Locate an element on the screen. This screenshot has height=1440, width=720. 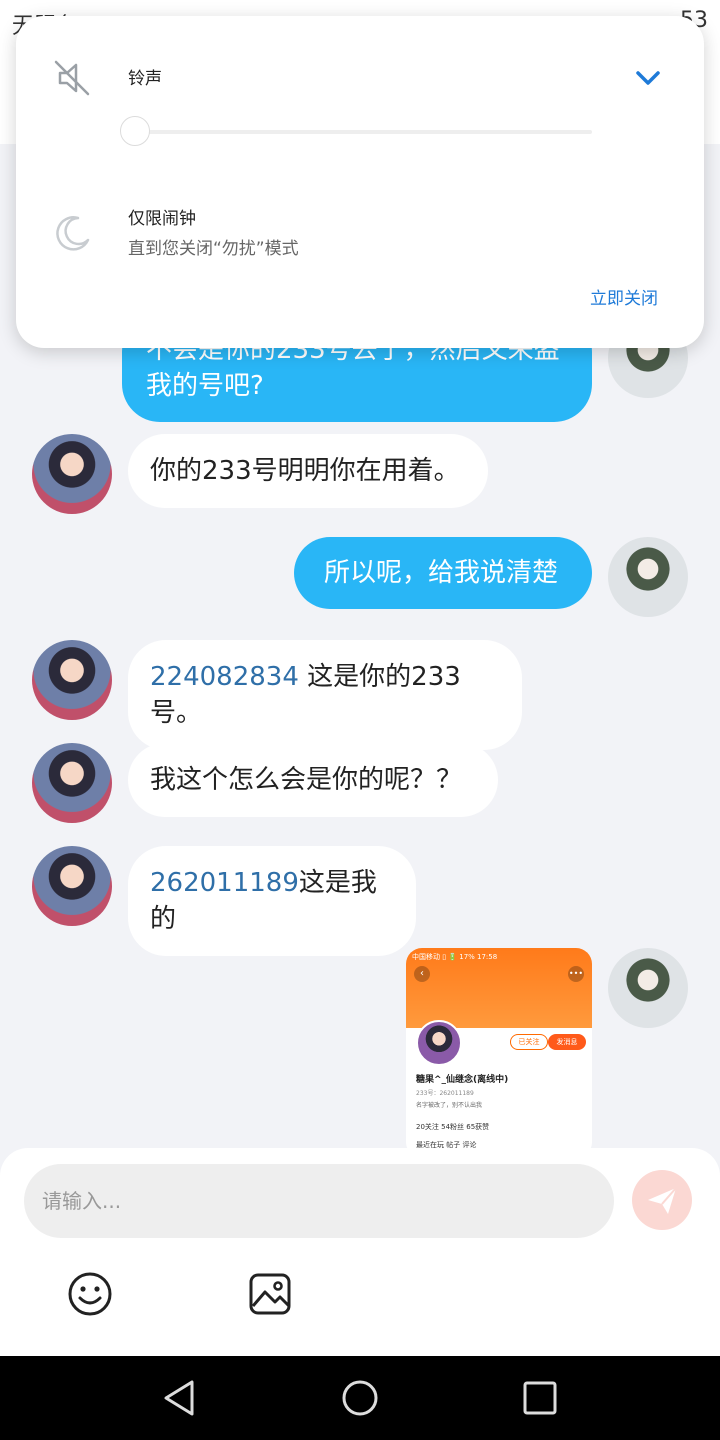
paper-plane-icon is located at coordinates (662, 1200).